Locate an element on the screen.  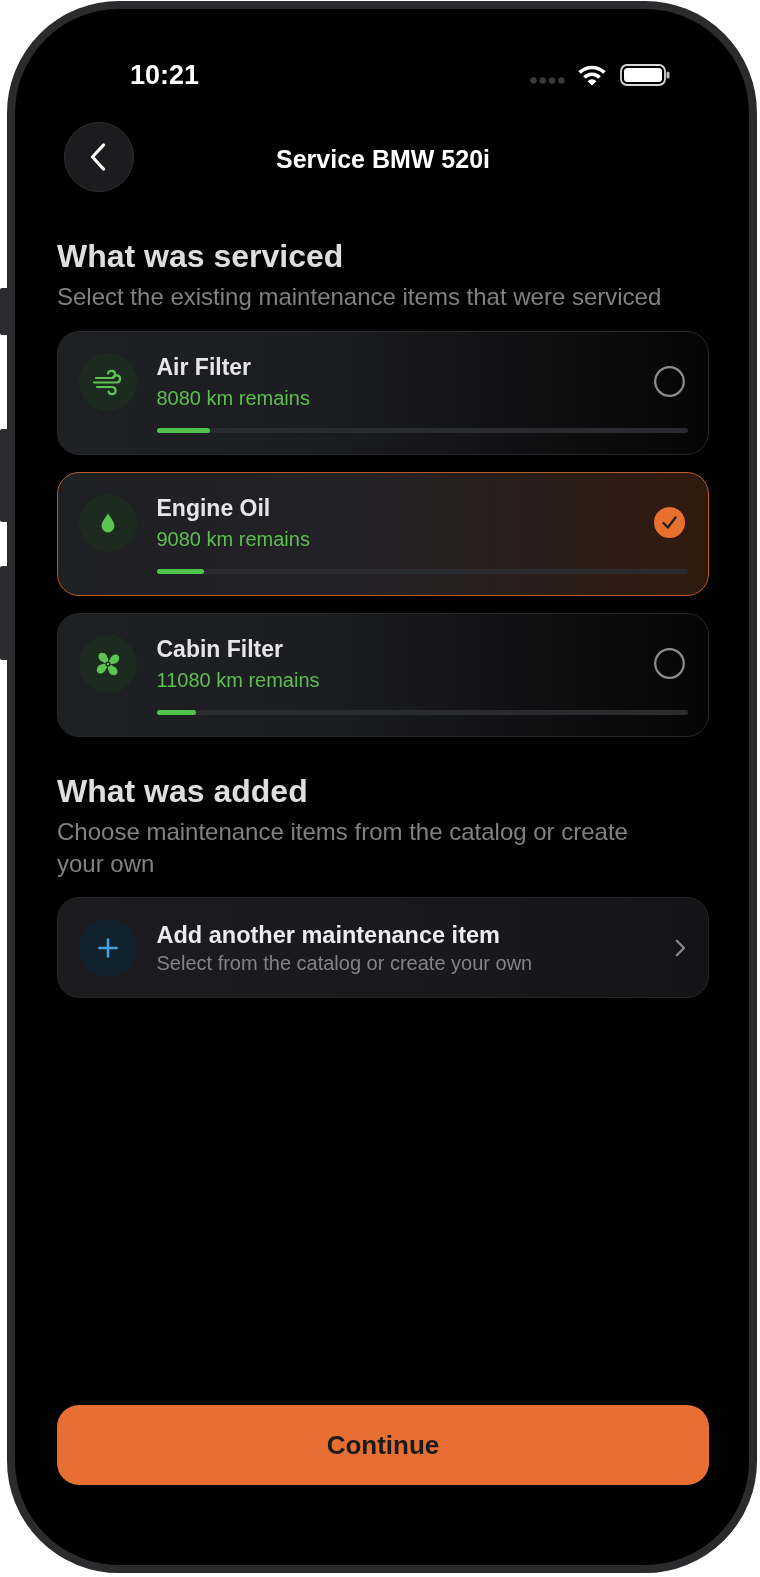
item-name: Air Filter is located at coordinates (204, 366).